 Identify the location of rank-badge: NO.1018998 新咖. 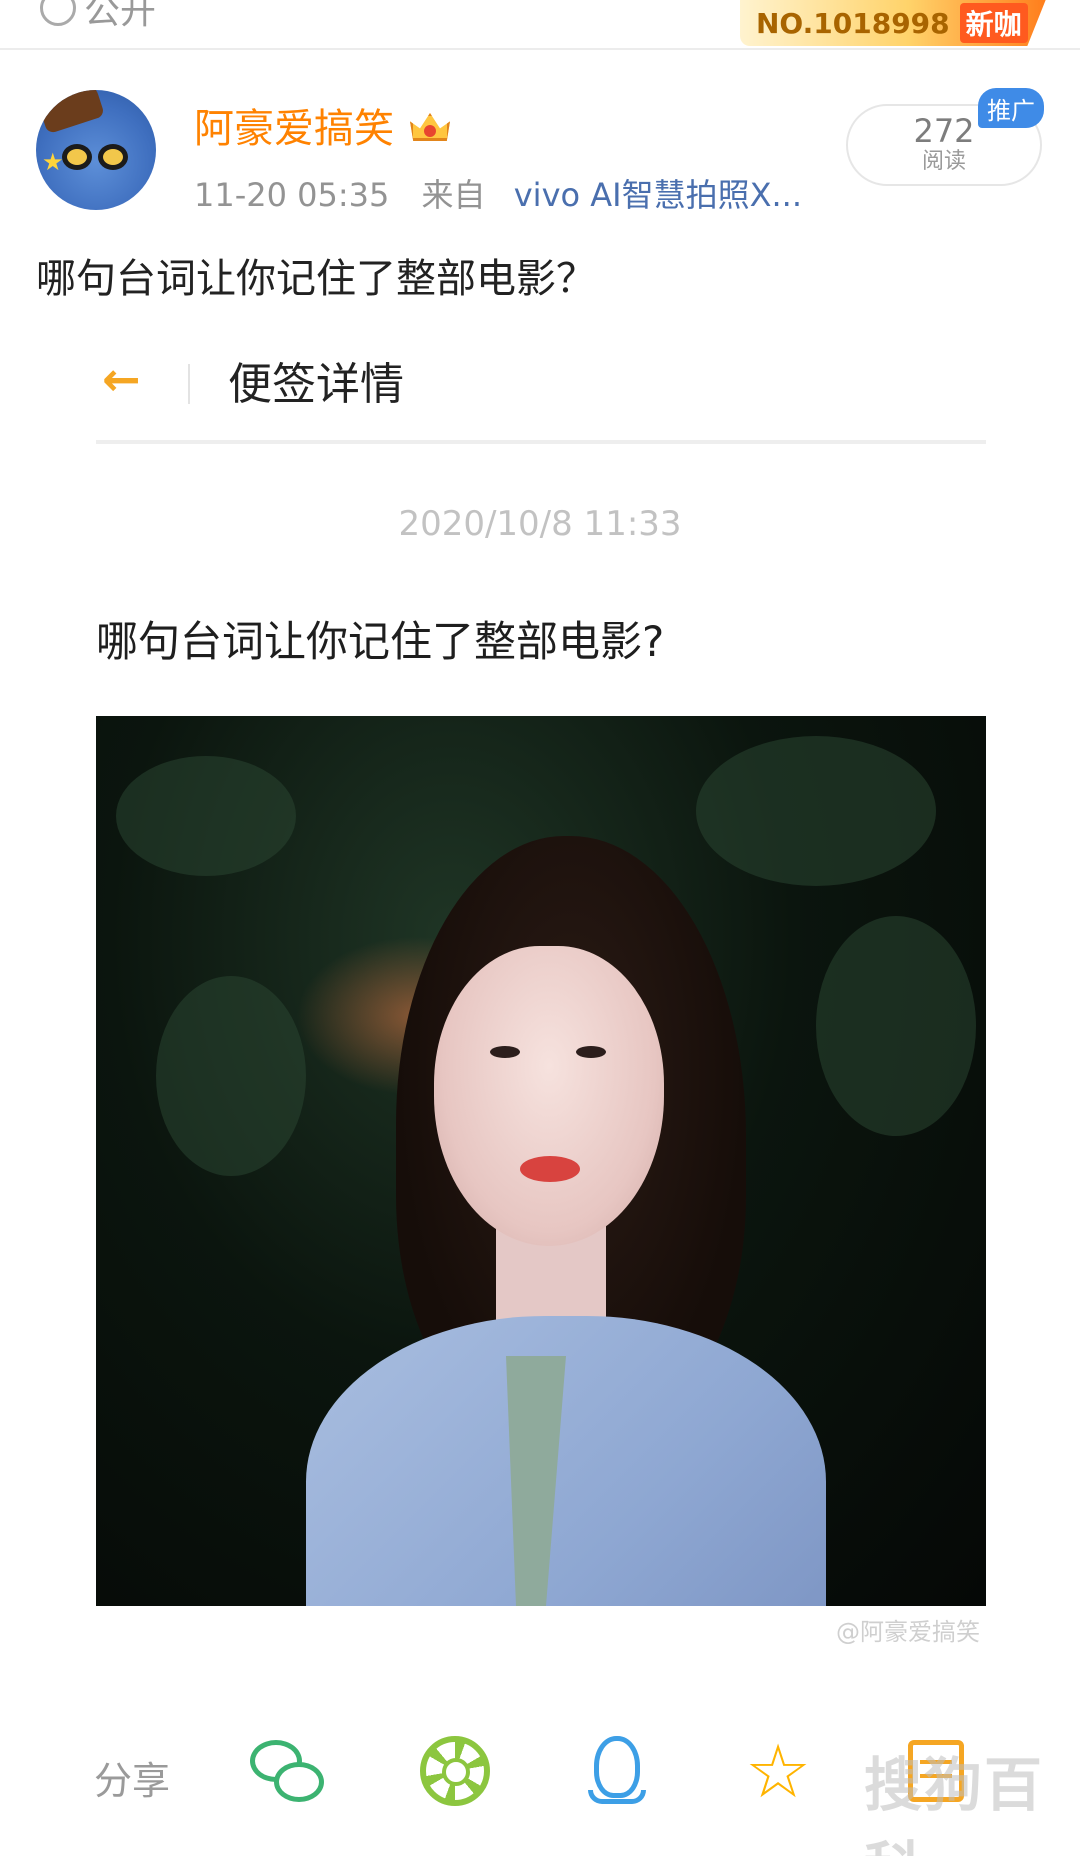
(893, 23).